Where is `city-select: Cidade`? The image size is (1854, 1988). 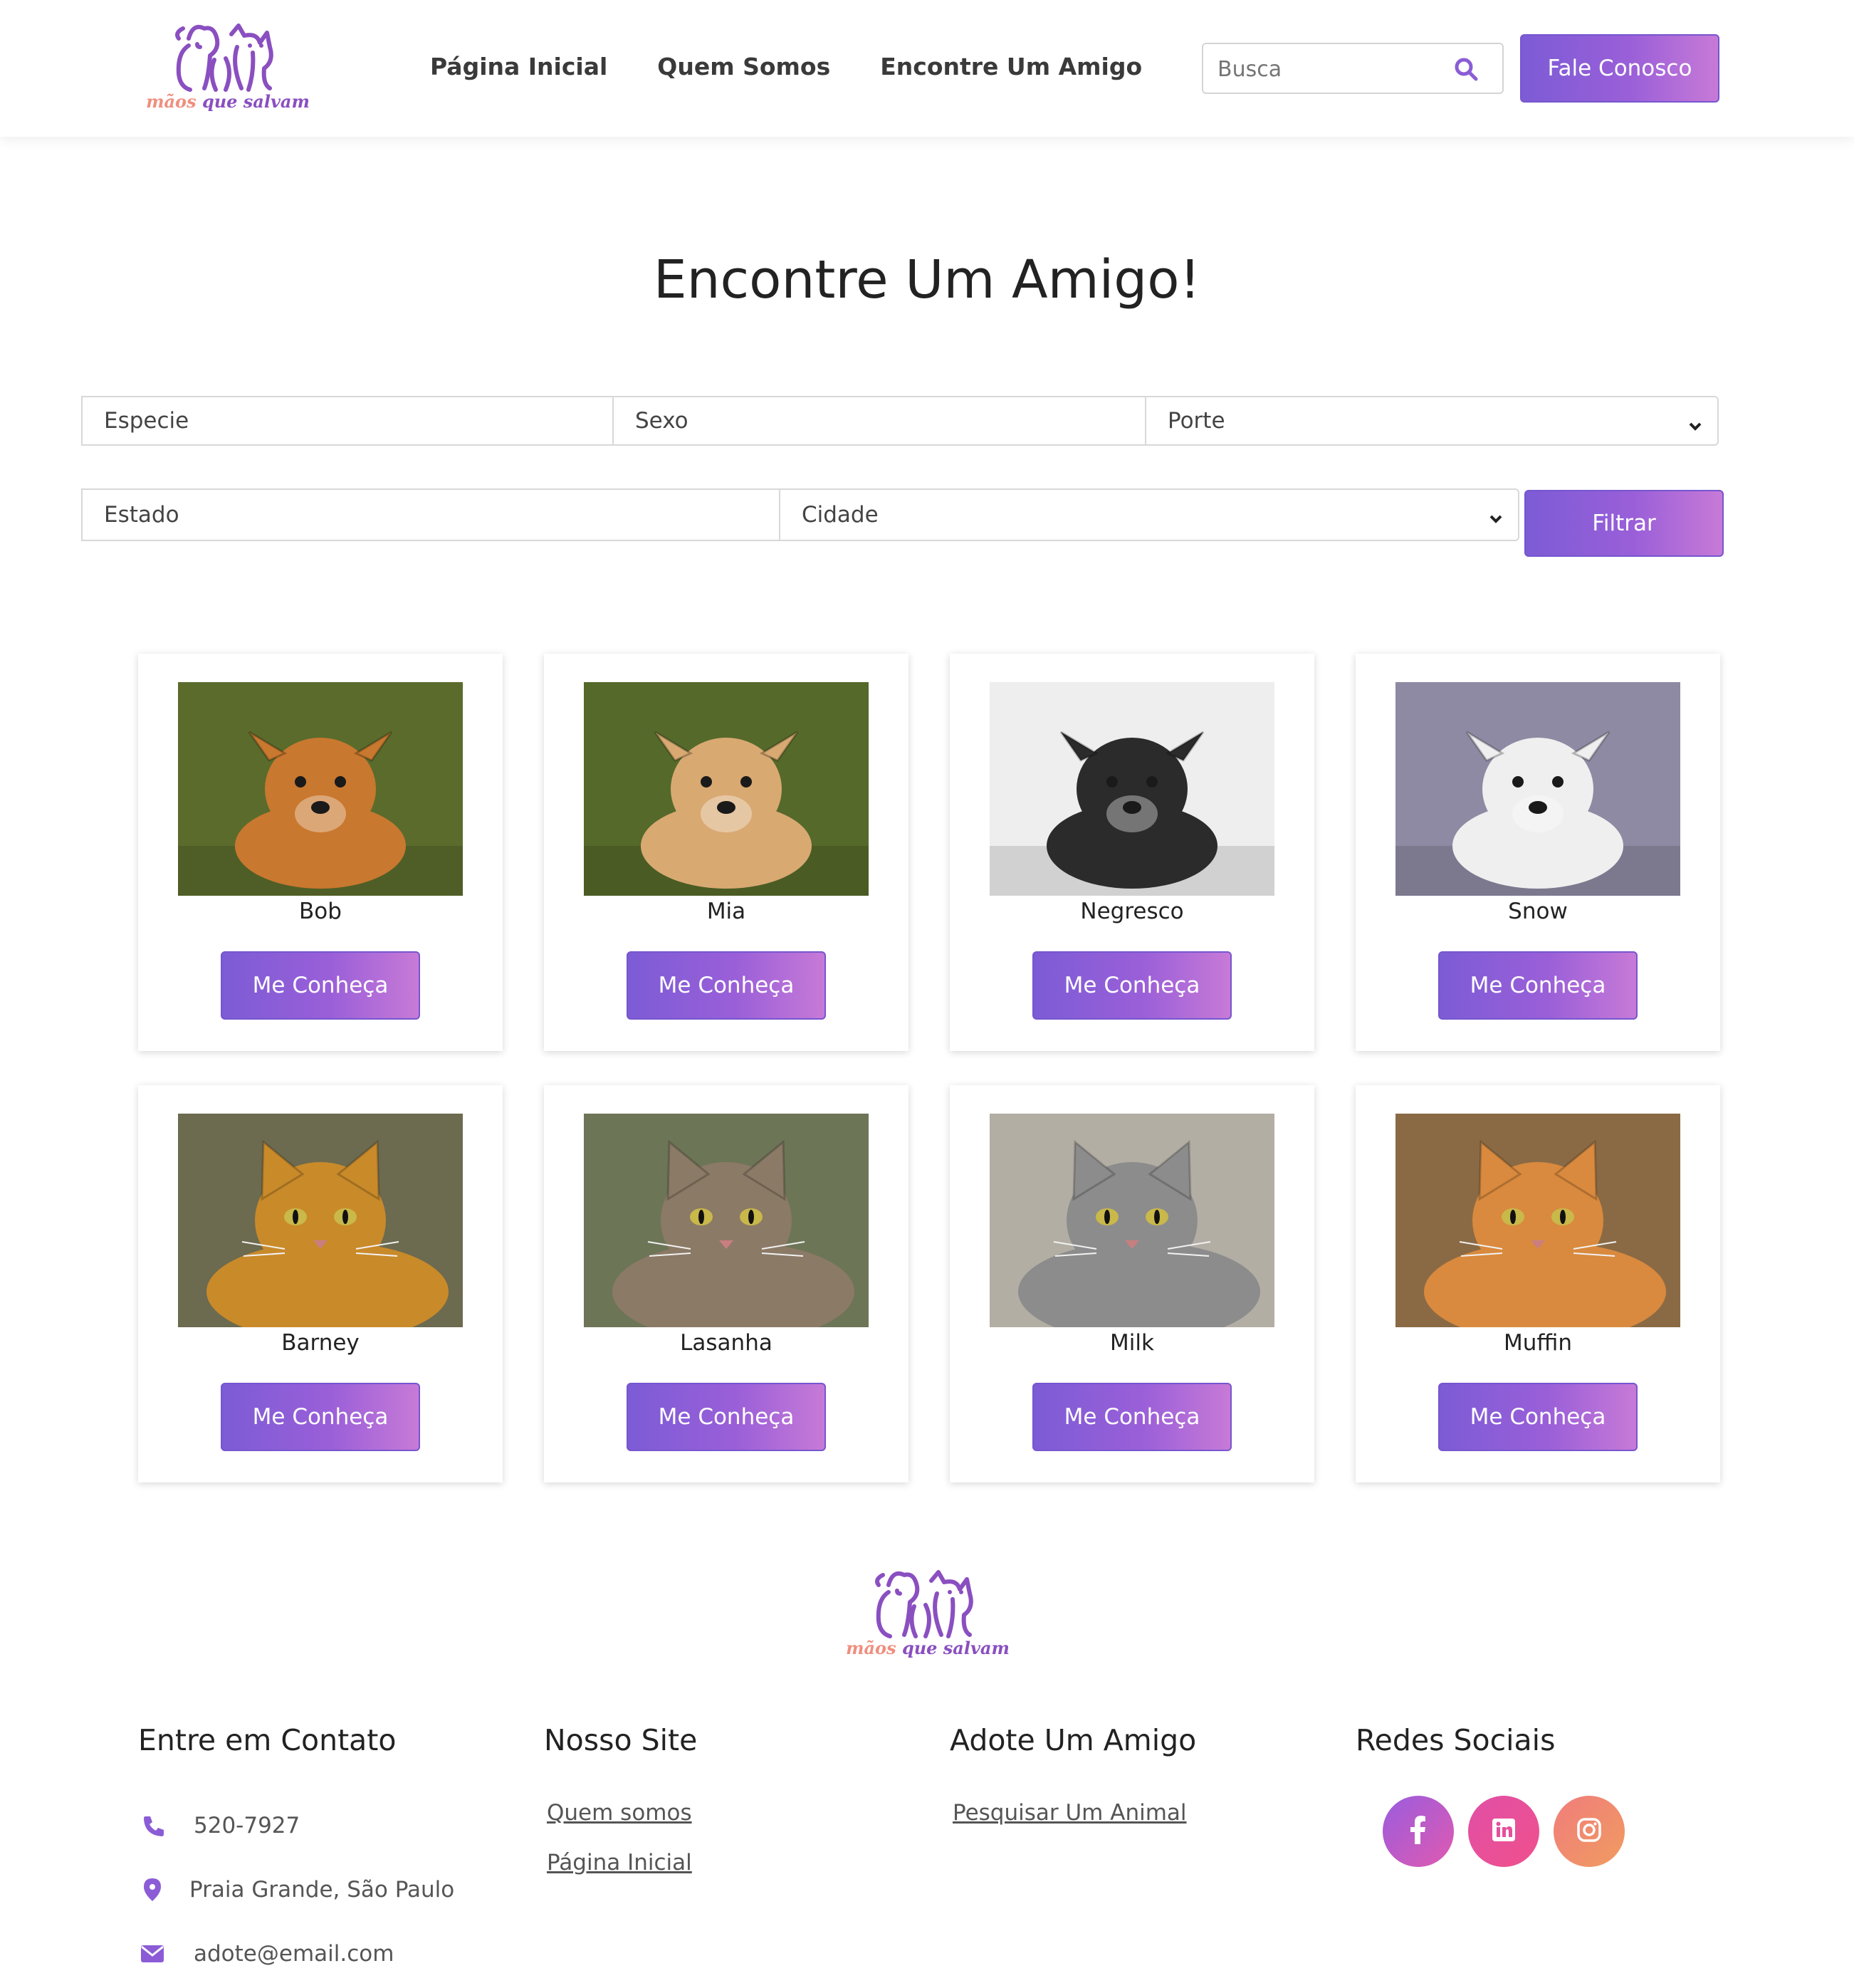
city-select: Cidade is located at coordinates (1149, 514).